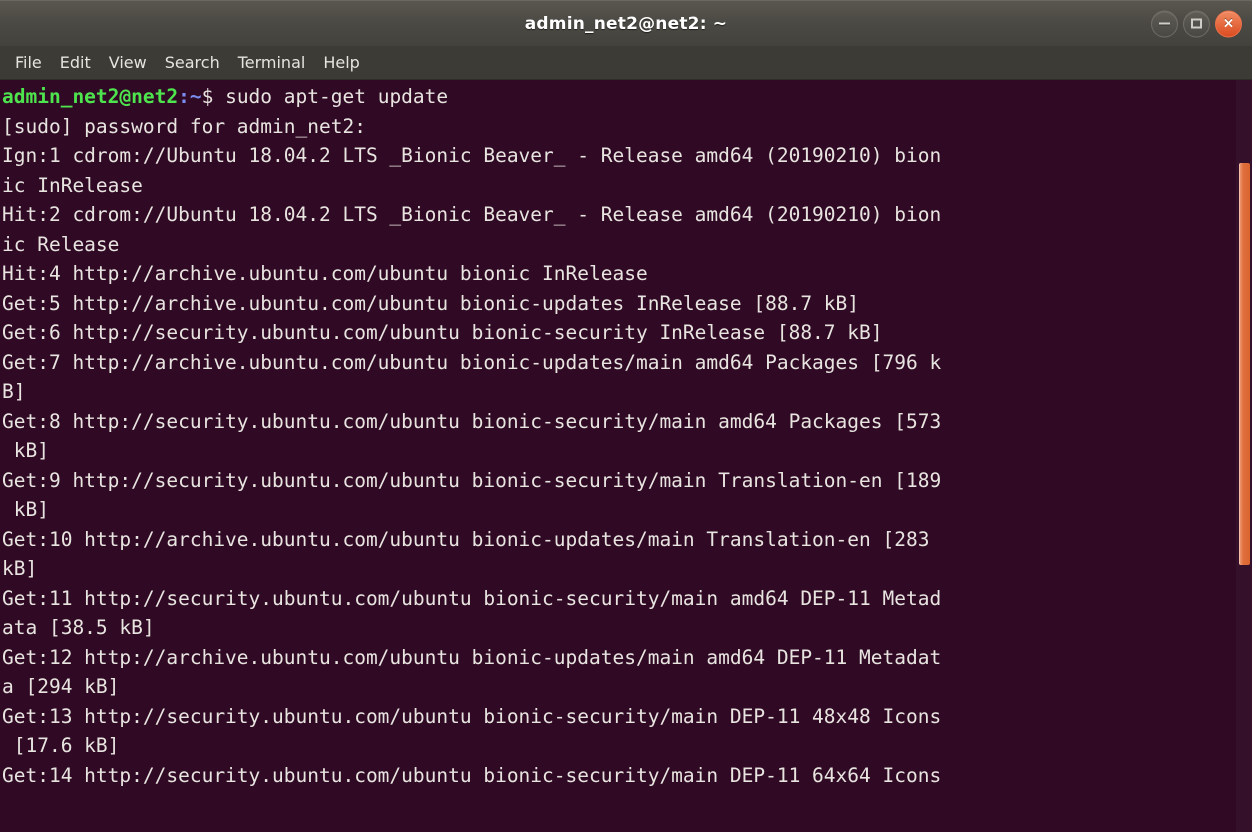 This screenshot has height=832, width=1252. I want to click on terminal-line: a [294 kB], so click(61, 686).